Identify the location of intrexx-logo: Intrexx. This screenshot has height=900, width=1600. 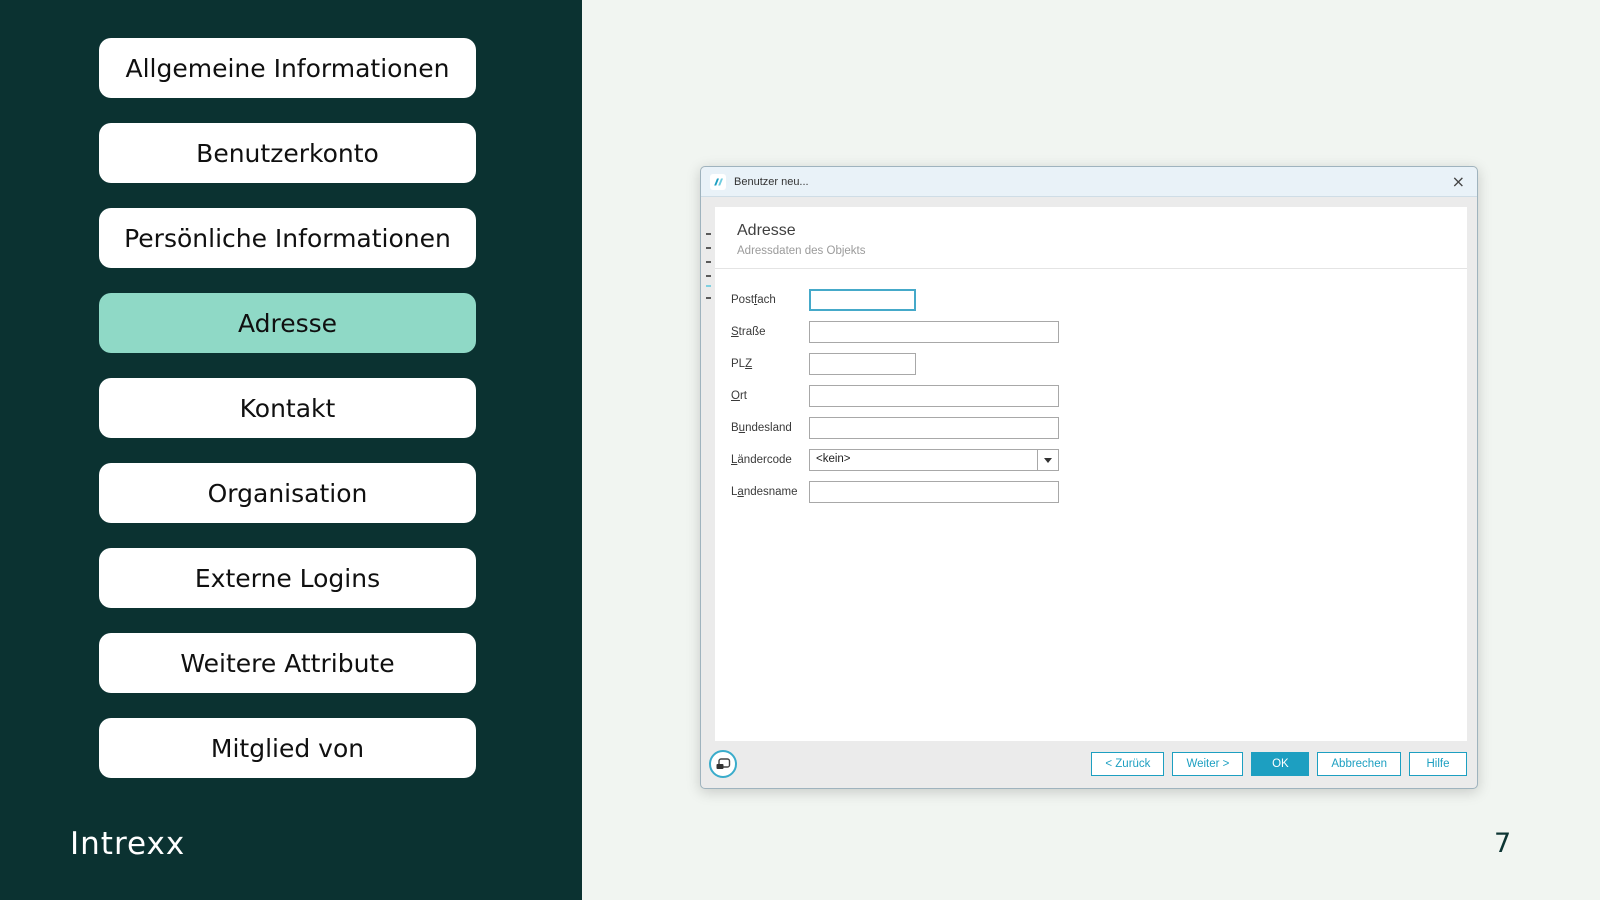
(128, 844).